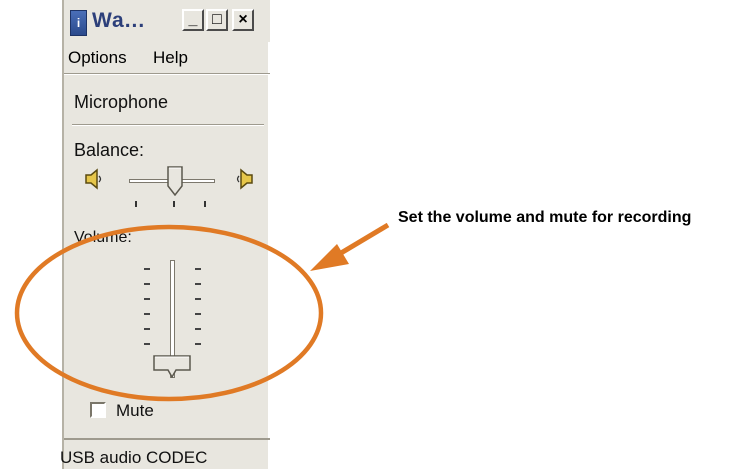 This screenshot has width=738, height=471. I want to click on annotation-arrow-shaft, so click(362, 240).